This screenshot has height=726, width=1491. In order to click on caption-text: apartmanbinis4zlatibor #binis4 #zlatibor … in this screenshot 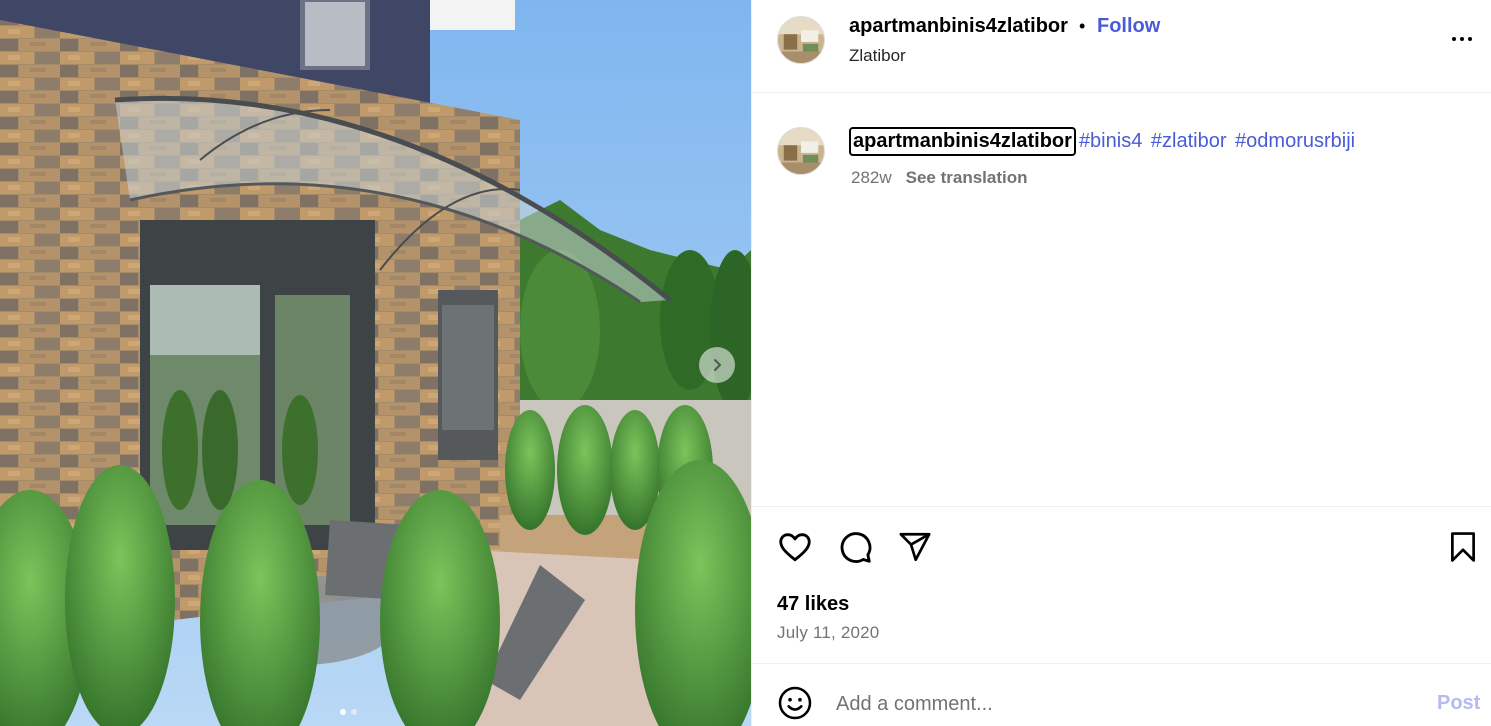, I will do `click(1102, 141)`.